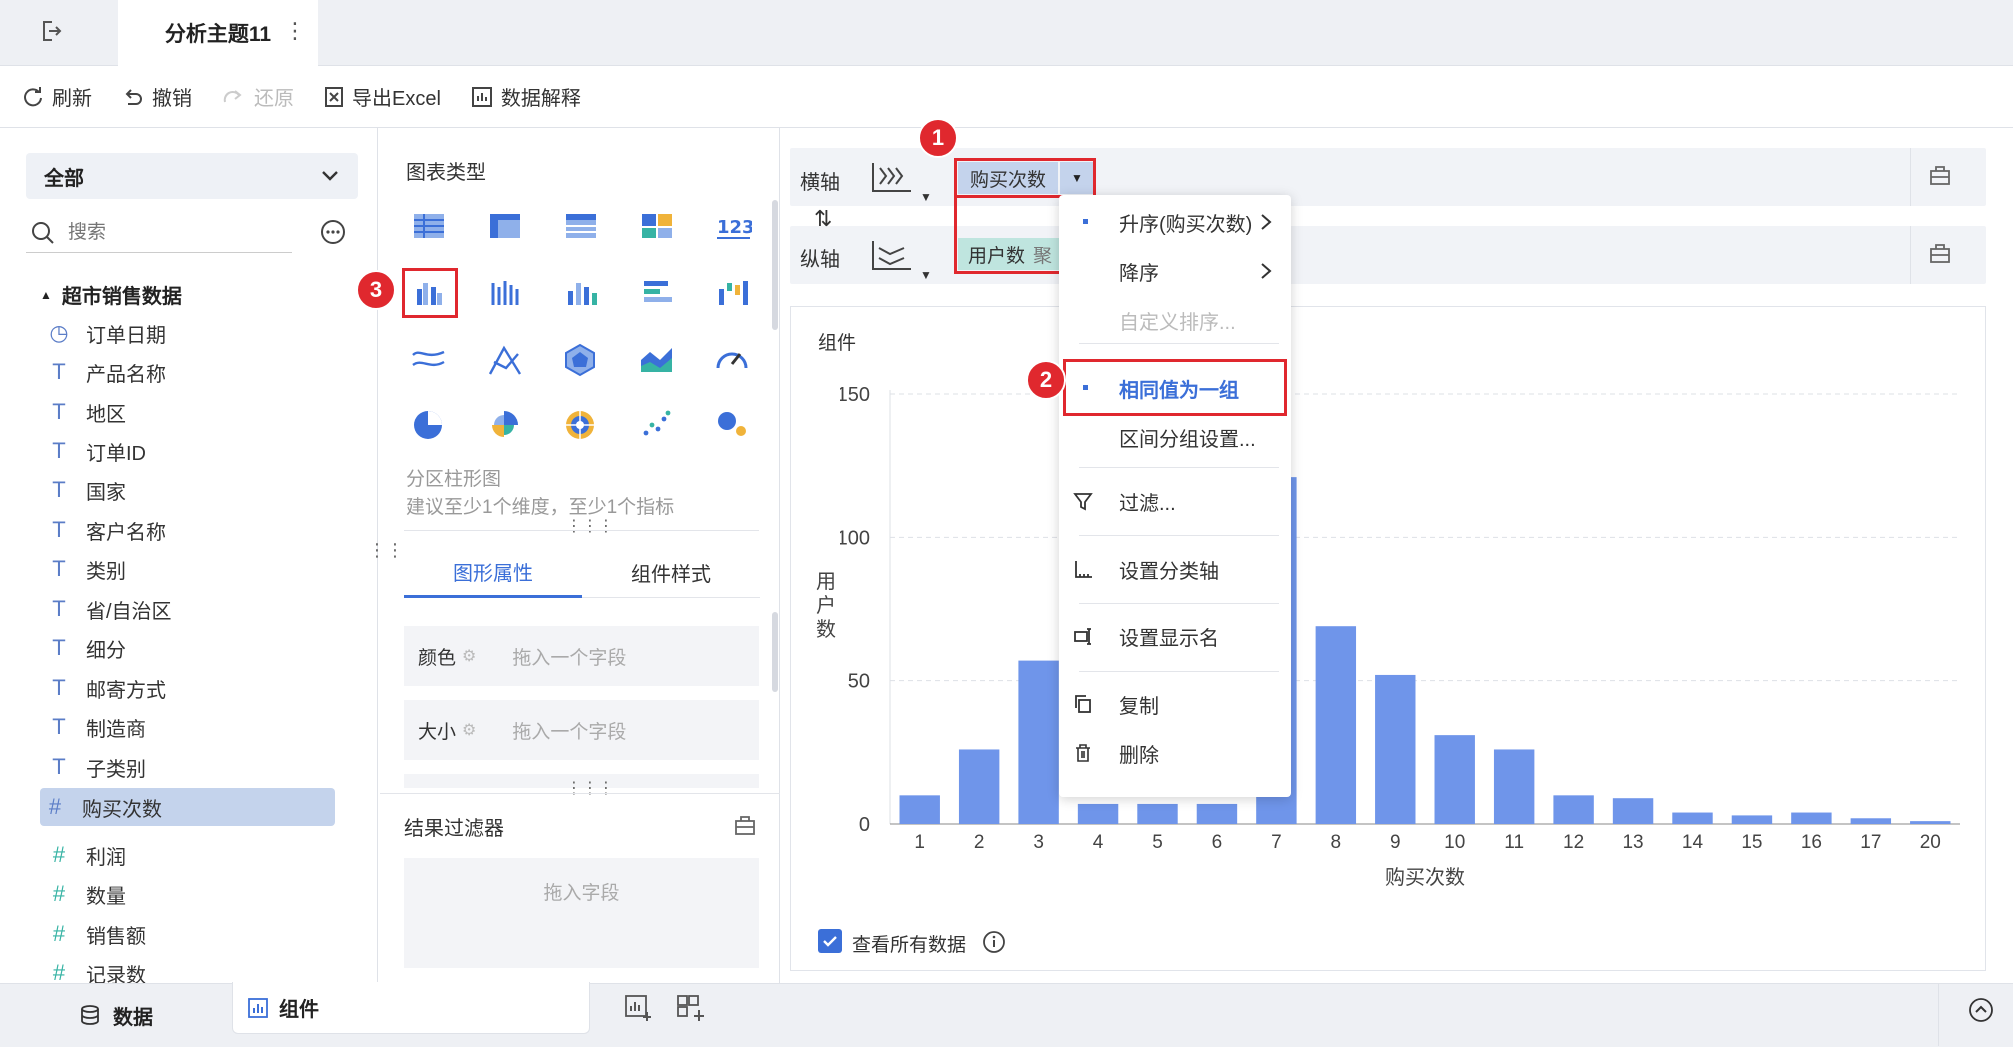  Describe the element at coordinates (159, 233) in the screenshot. I see `search-input` at that location.